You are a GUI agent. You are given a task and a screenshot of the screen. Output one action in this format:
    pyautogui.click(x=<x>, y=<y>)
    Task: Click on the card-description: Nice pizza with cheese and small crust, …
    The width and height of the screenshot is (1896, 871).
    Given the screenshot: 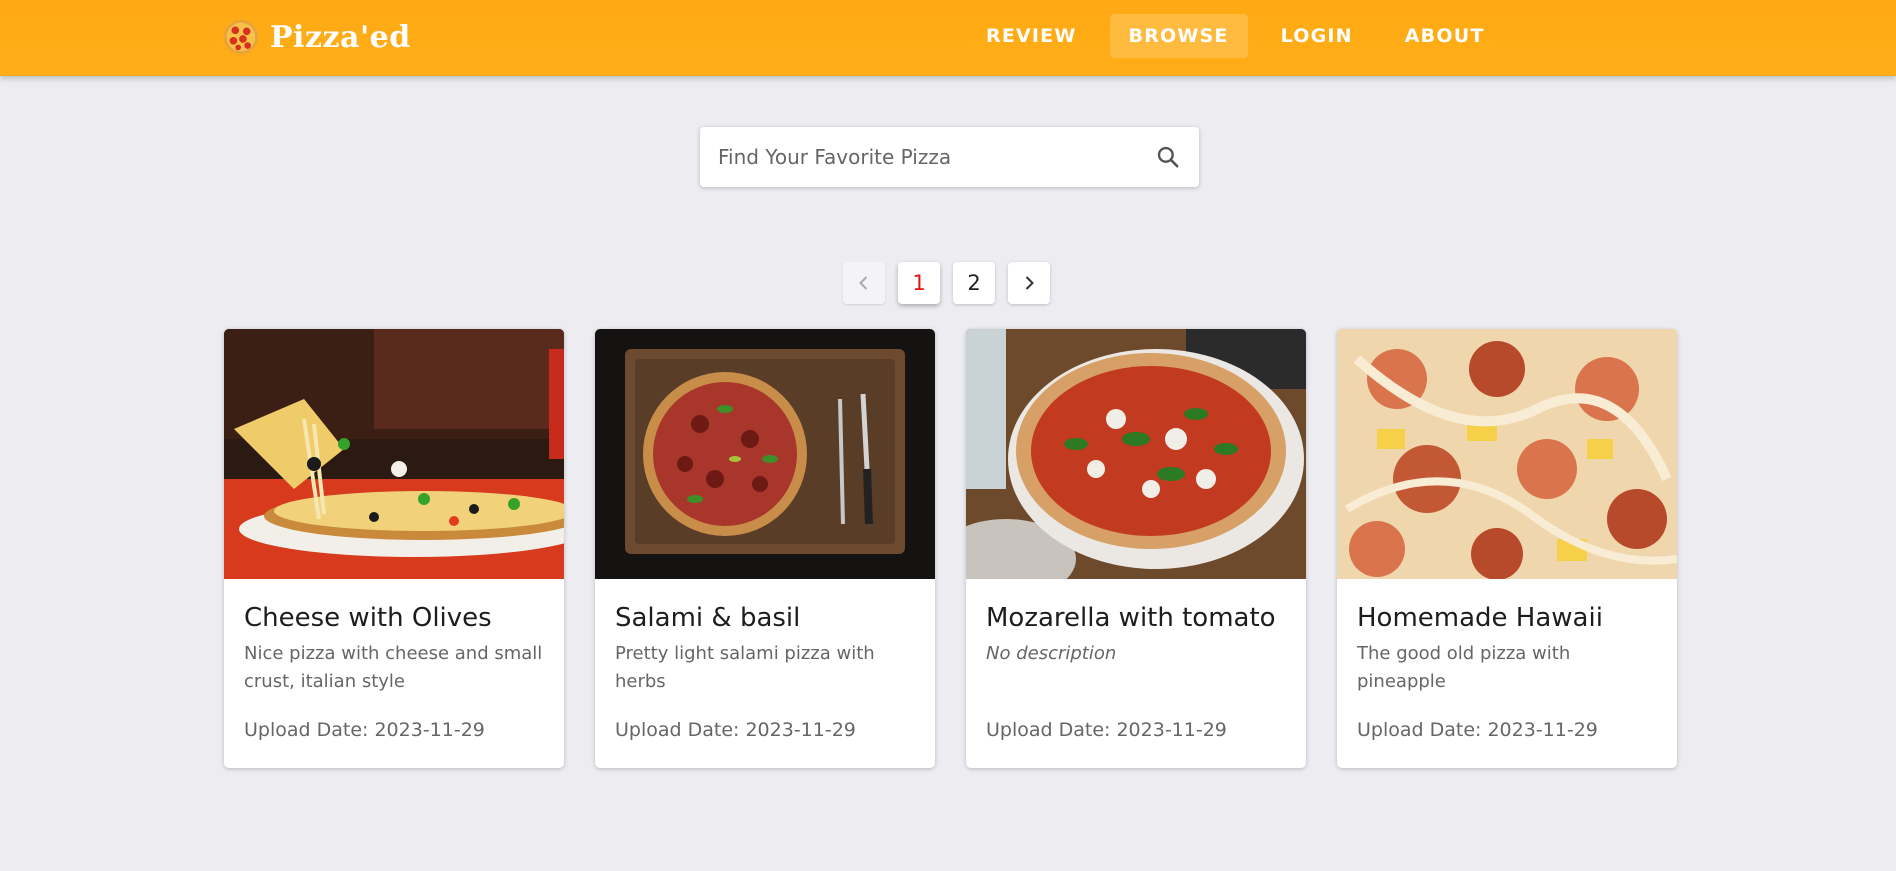 What is the action you would take?
    pyautogui.click(x=393, y=667)
    